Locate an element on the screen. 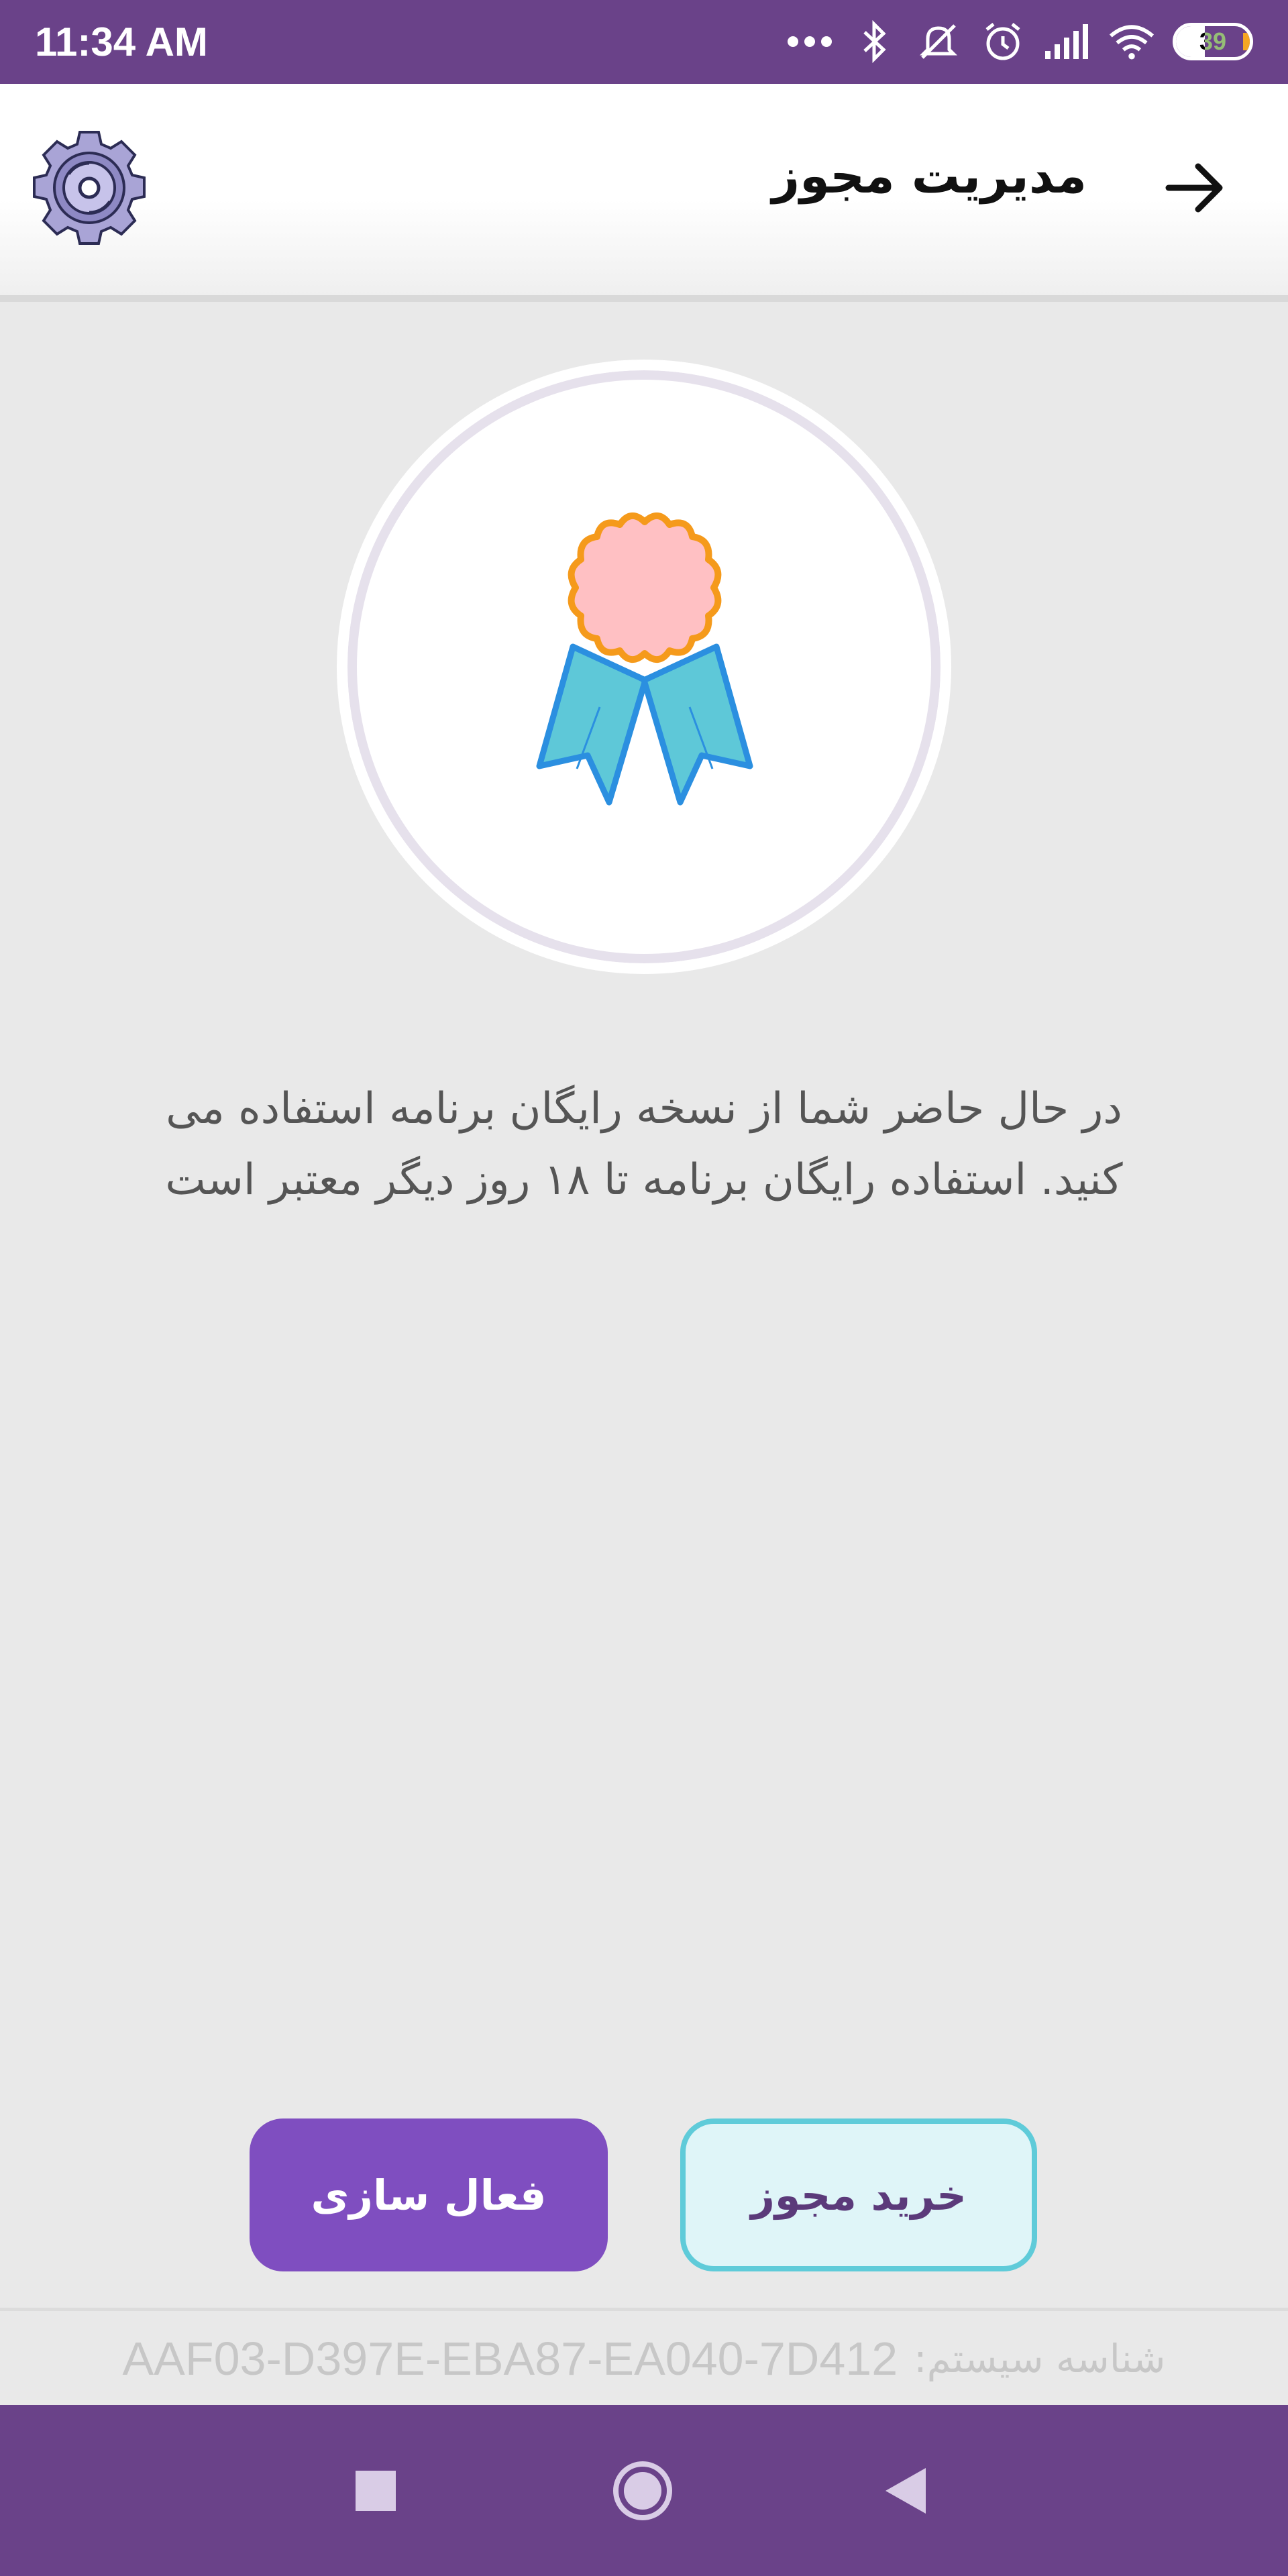 The height and width of the screenshot is (2576, 1288). status-icons: 39 is located at coordinates (1019, 41).